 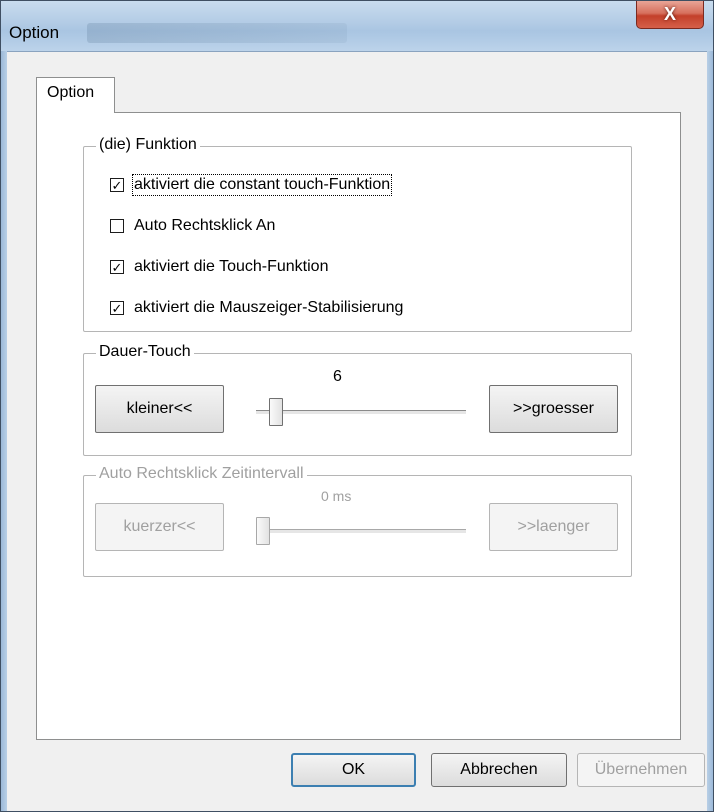 I want to click on checkbox-touch-function: ✓ aktiviert die Touch-Funktion, so click(x=219, y=267).